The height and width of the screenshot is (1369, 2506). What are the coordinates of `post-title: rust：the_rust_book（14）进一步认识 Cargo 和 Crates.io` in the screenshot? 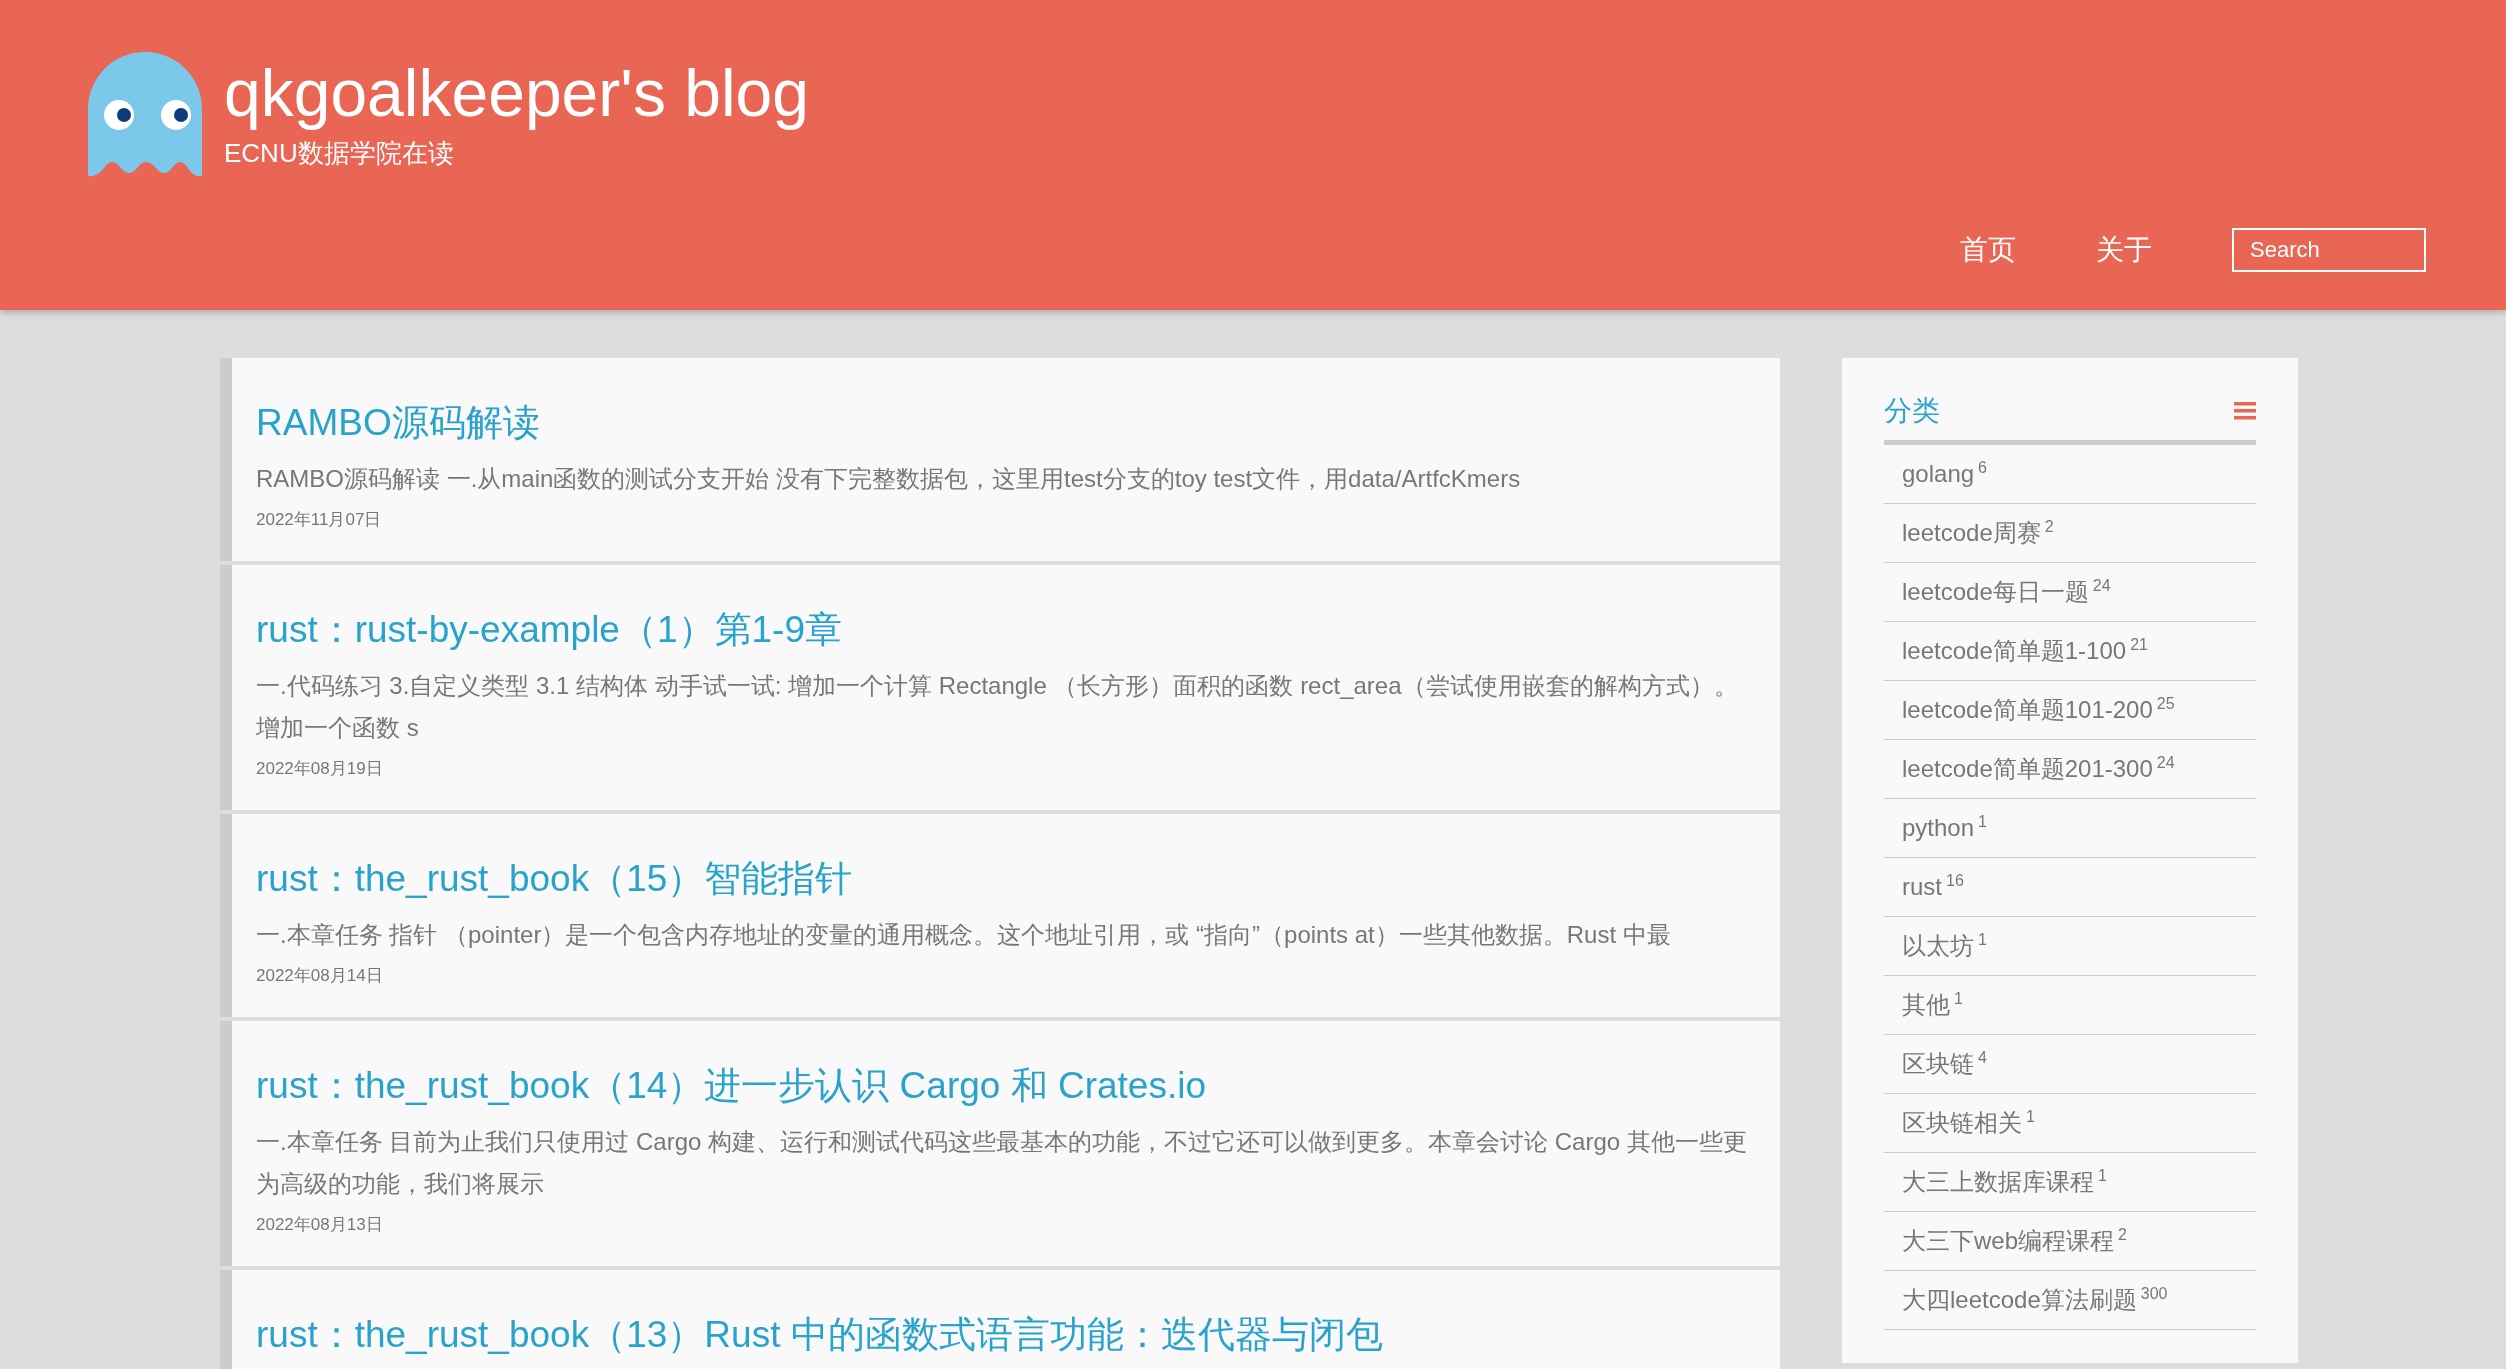 It's located at (1006, 1086).